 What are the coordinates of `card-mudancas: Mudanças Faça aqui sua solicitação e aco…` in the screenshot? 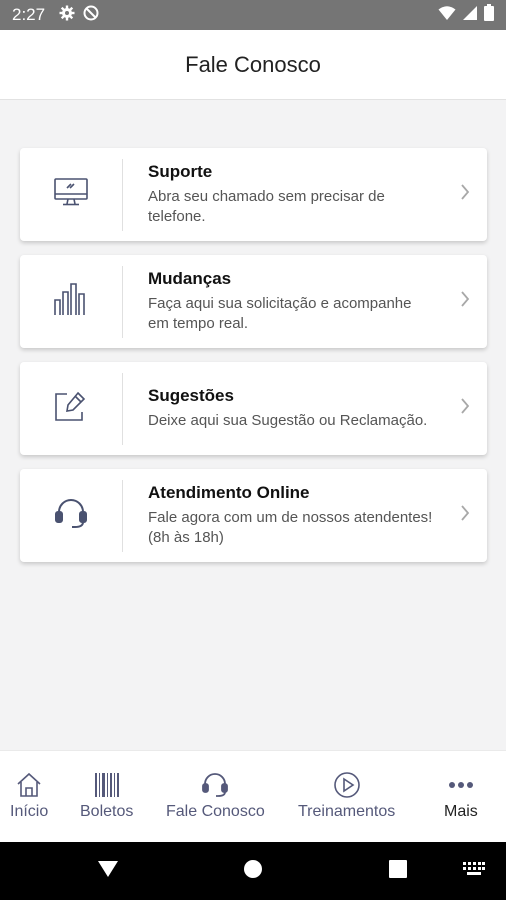 It's located at (253, 301).